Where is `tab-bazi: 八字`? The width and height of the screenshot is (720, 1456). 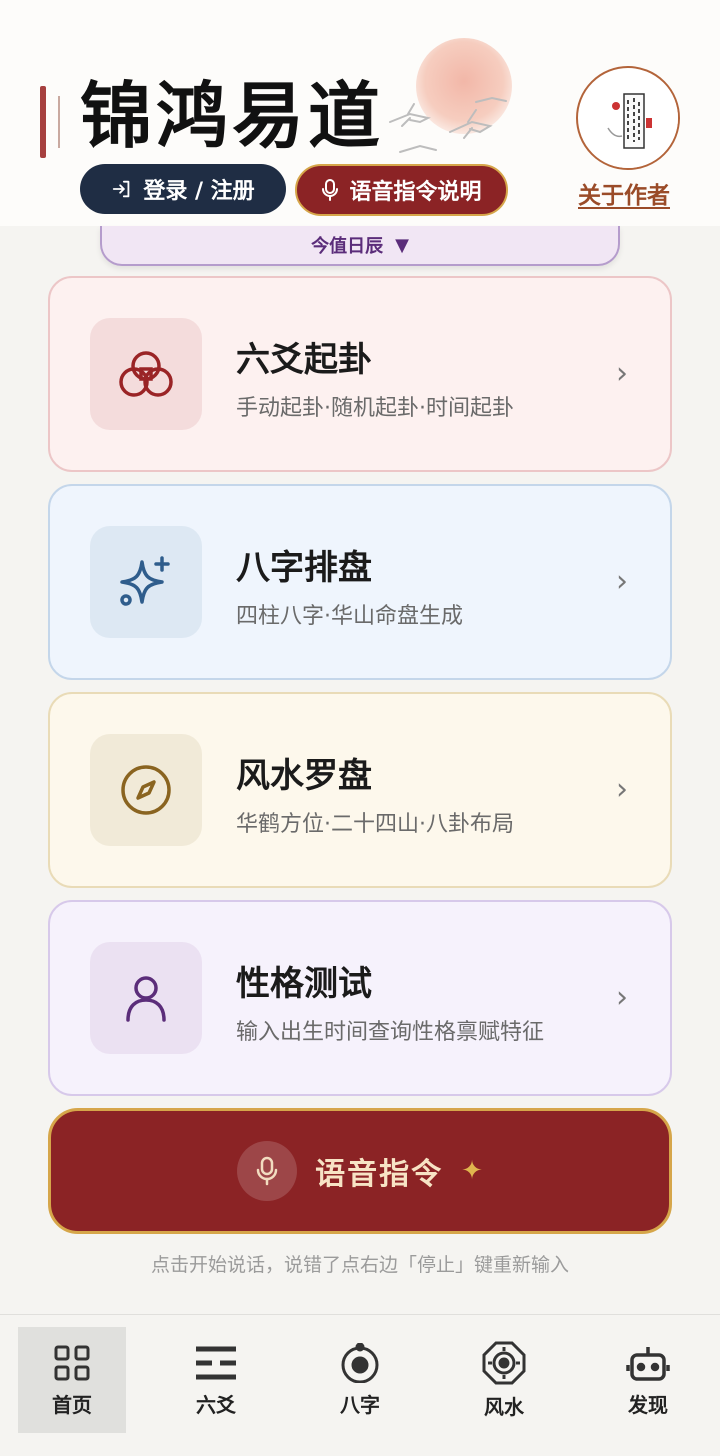 tab-bazi: 八字 is located at coordinates (360, 1380).